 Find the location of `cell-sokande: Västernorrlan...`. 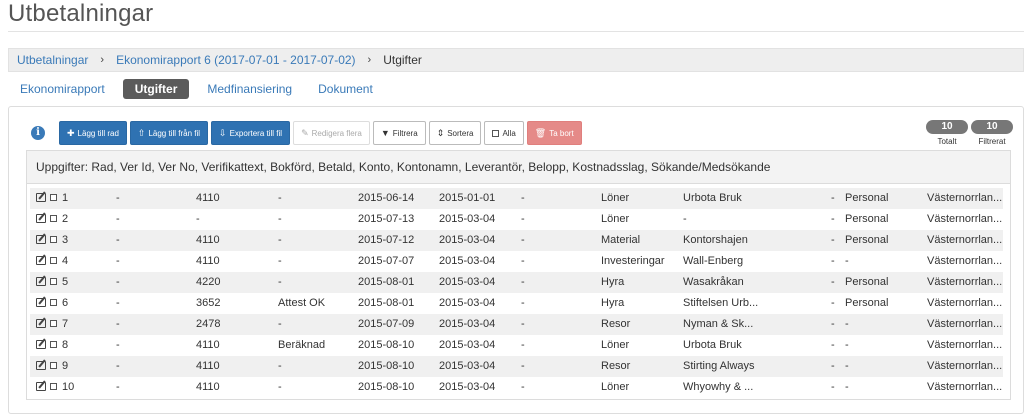

cell-sokande: Västernorrlan... is located at coordinates (965, 387).